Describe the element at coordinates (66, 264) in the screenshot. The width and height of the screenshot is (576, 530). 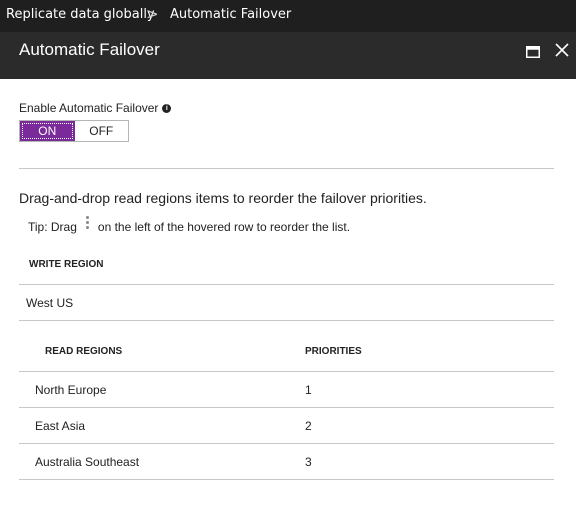
I see `write-region-header: WRITE REGION` at that location.